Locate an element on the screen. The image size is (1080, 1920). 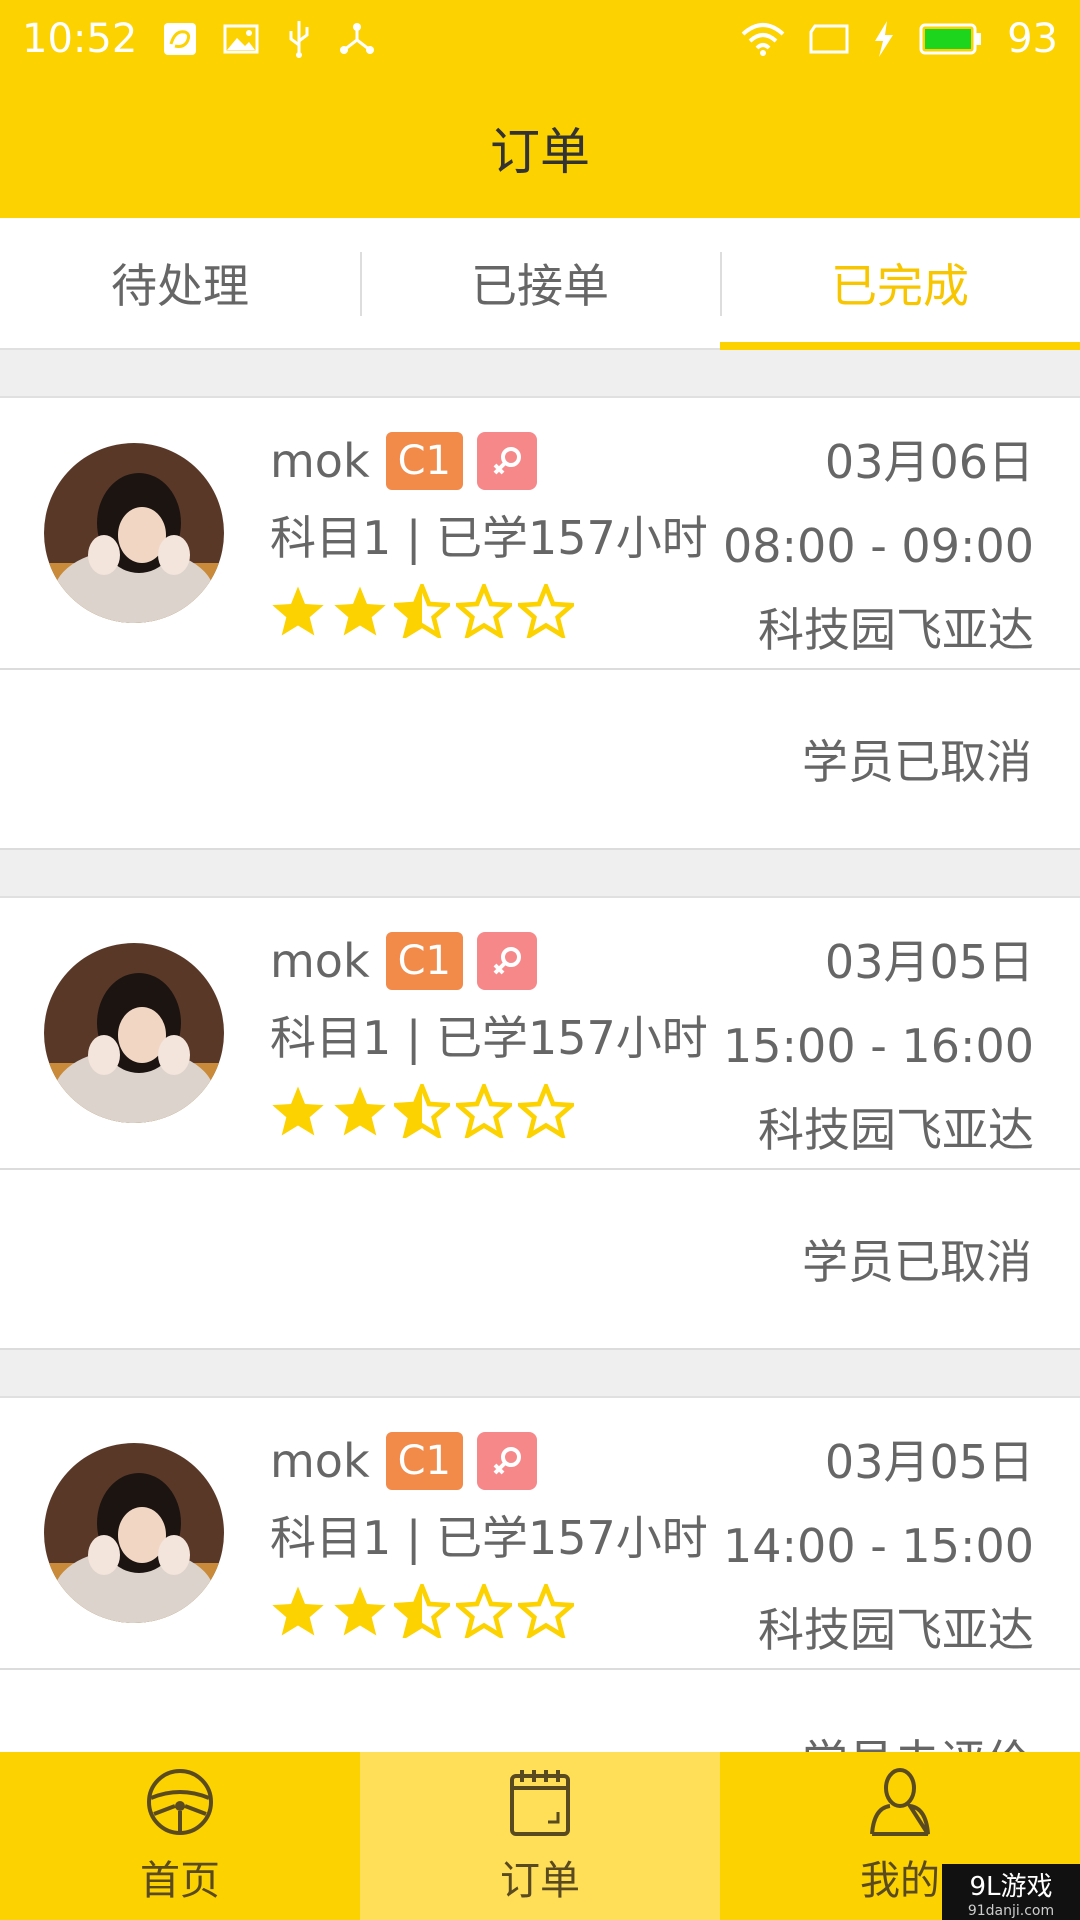
bottom-nav: 首页 订单 我的 is located at coordinates (540, 1836).